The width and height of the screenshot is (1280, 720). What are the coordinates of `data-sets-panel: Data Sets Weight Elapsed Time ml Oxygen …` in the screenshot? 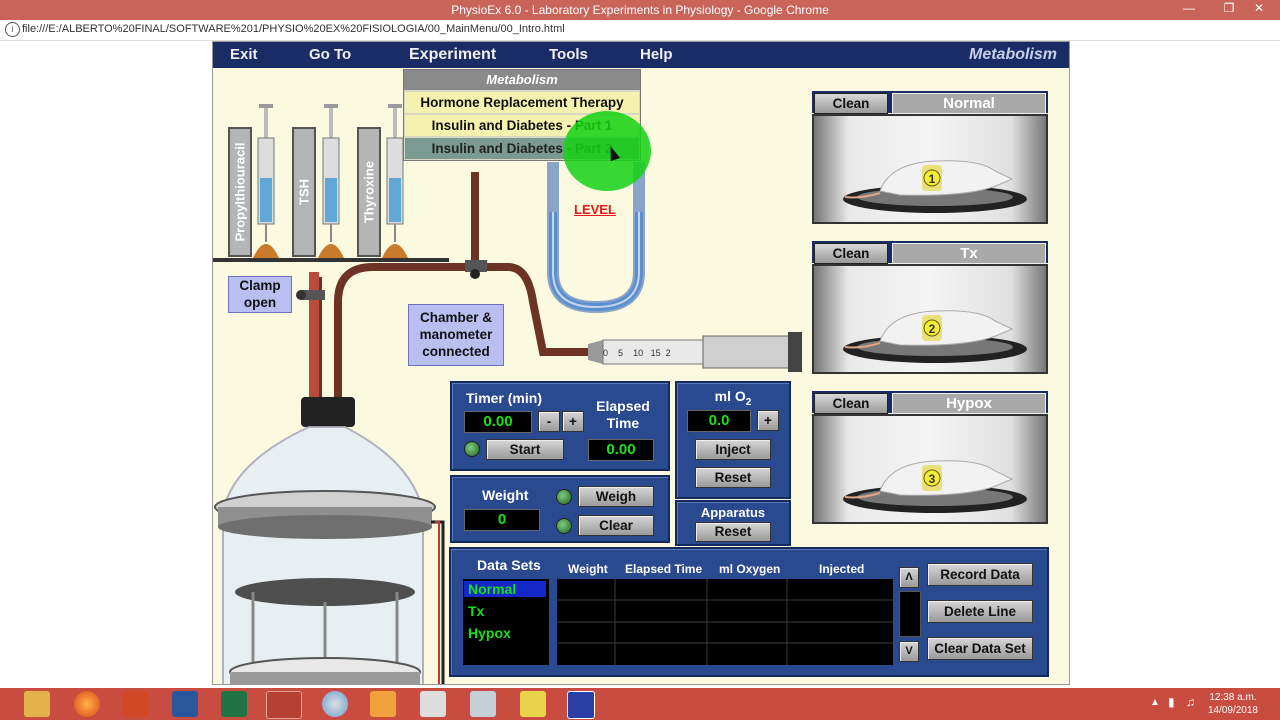 It's located at (749, 612).